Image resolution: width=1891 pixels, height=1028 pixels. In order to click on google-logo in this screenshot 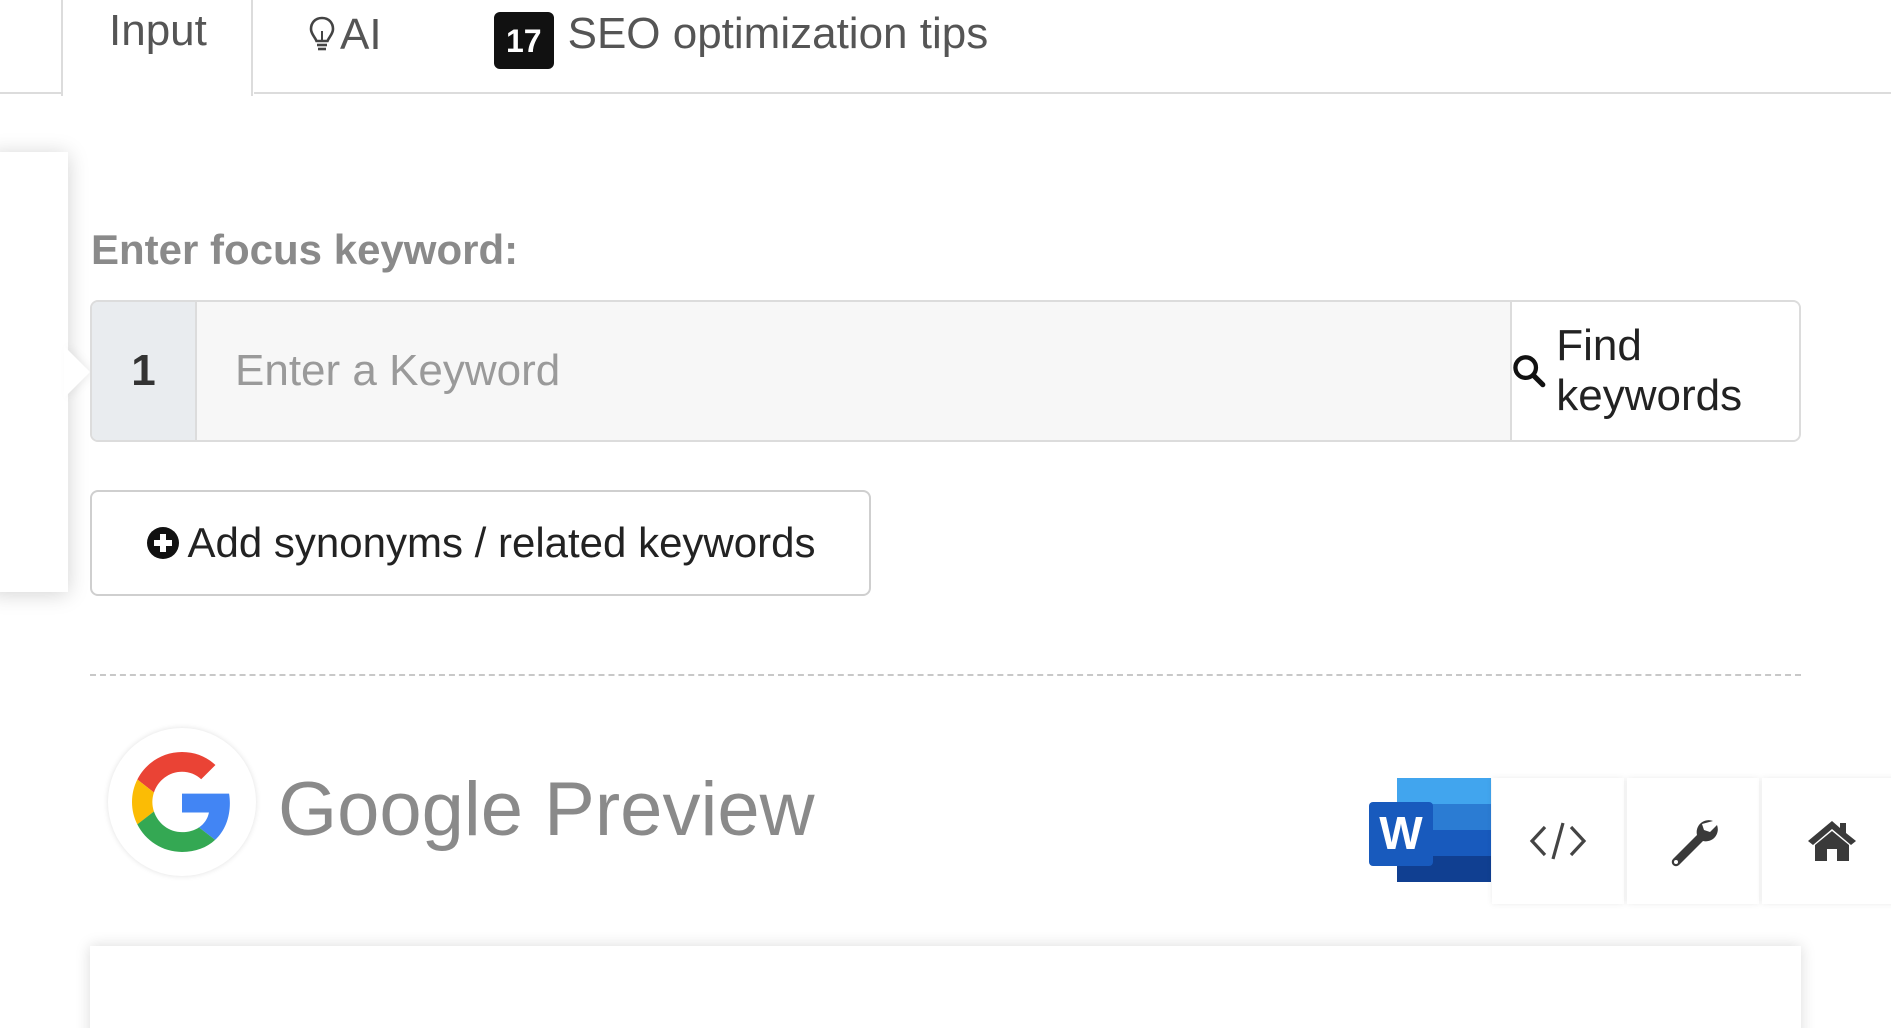, I will do `click(182, 802)`.